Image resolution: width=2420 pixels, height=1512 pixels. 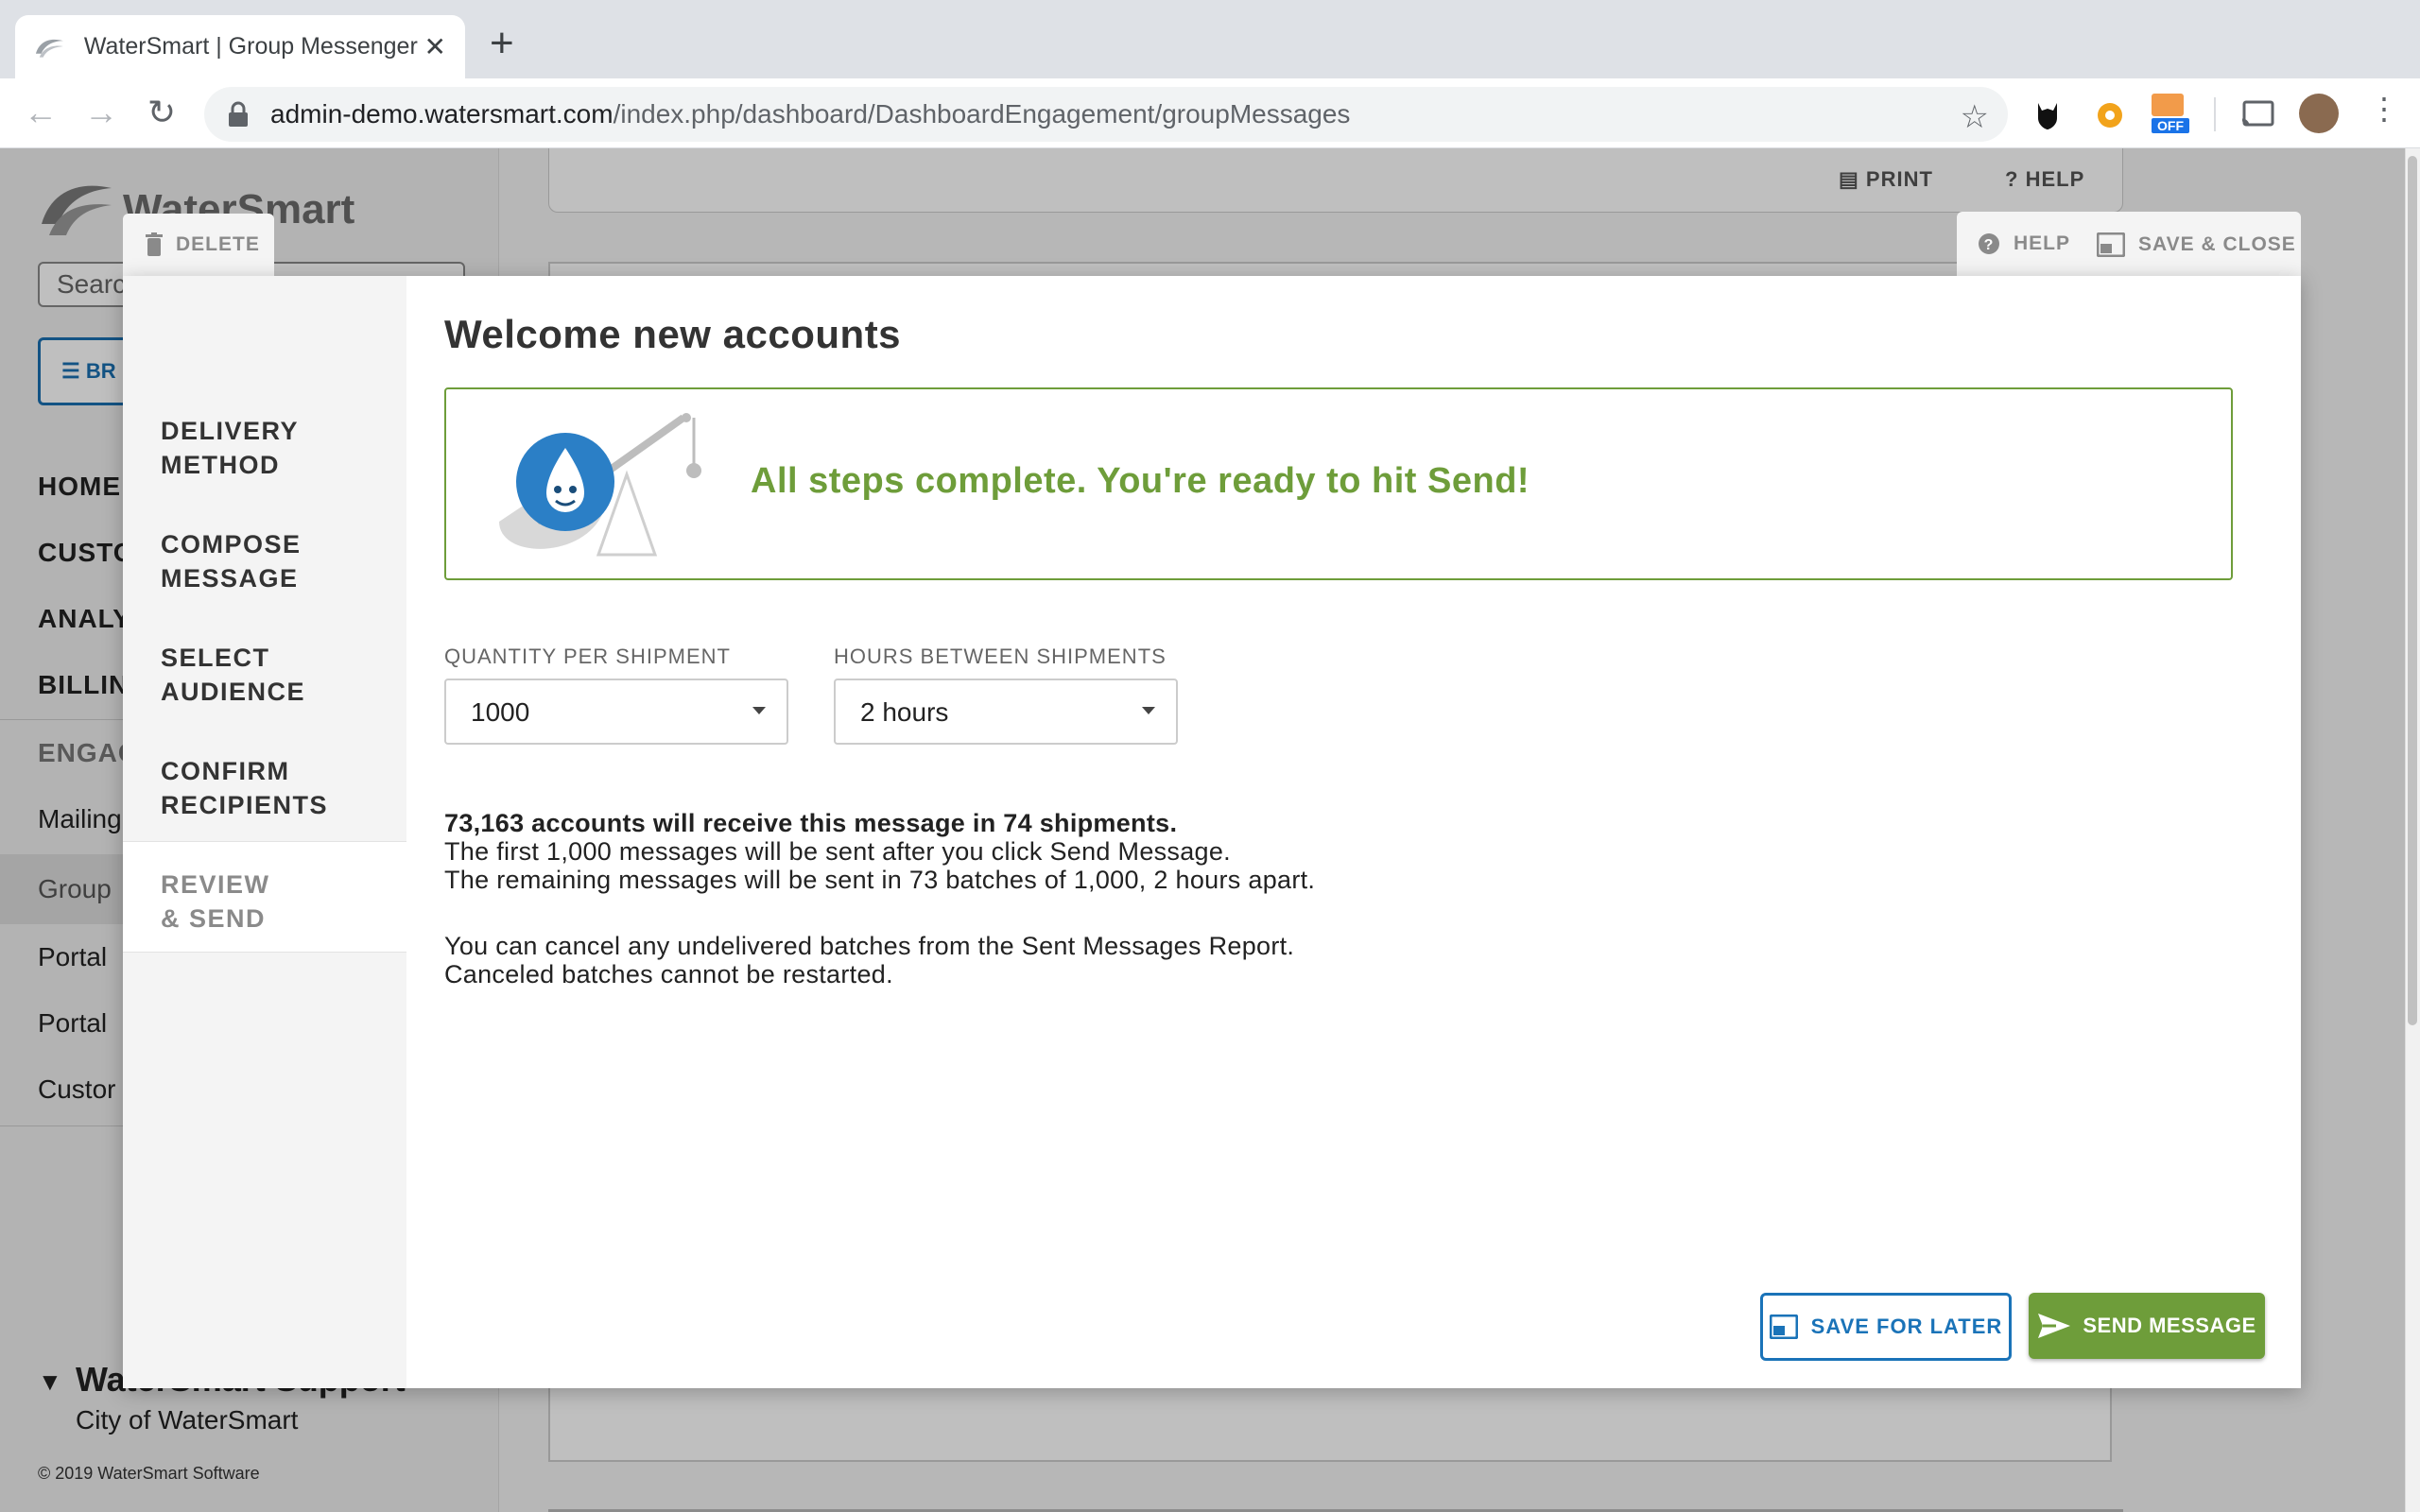 What do you see at coordinates (2054, 1326) in the screenshot?
I see `send-icon` at bounding box center [2054, 1326].